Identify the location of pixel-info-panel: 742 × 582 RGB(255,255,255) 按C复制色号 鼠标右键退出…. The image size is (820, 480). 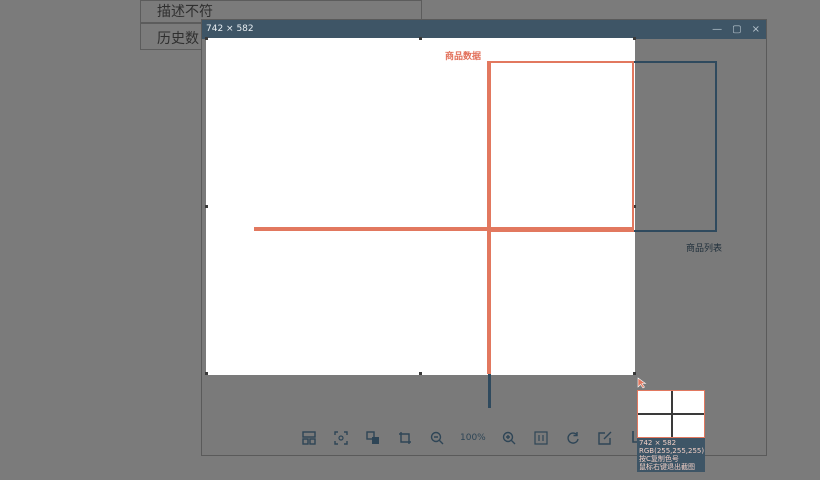
(671, 455).